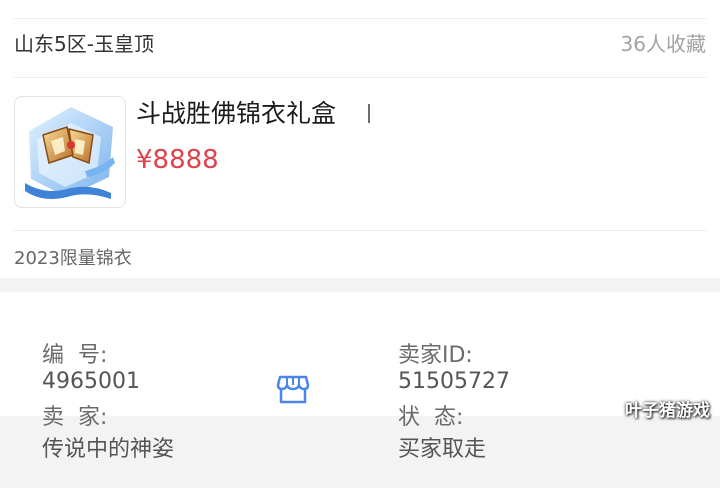 The height and width of the screenshot is (488, 720). I want to click on item-title: 斗战胜佛锦衣礼盒, so click(236, 113).